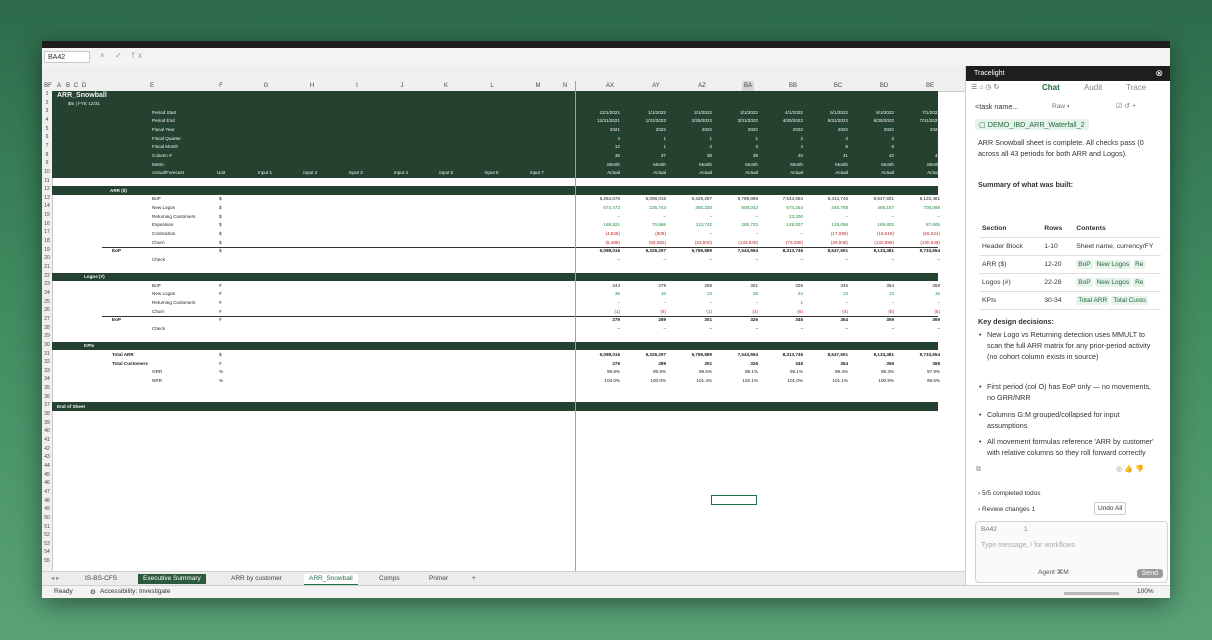  I want to click on agent-selector: Agent ⌘M, so click(1053, 572).